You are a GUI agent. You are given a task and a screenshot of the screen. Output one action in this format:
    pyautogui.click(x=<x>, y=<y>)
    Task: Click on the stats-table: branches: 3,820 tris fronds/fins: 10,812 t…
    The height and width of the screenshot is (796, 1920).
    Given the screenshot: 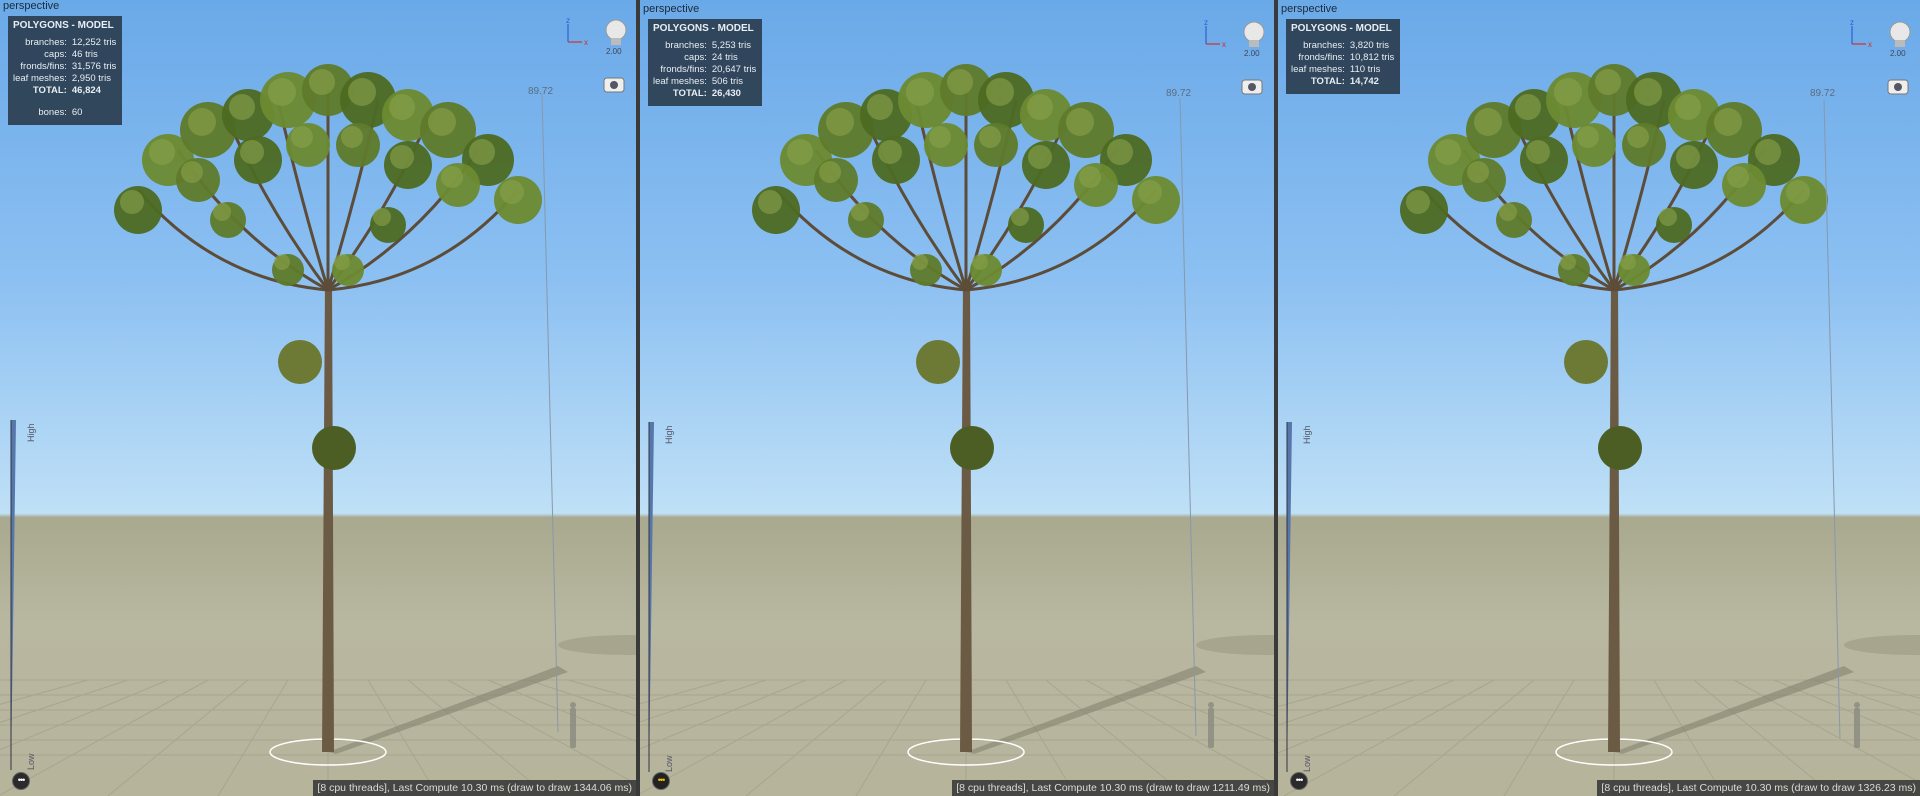 What is the action you would take?
    pyautogui.click(x=1342, y=64)
    